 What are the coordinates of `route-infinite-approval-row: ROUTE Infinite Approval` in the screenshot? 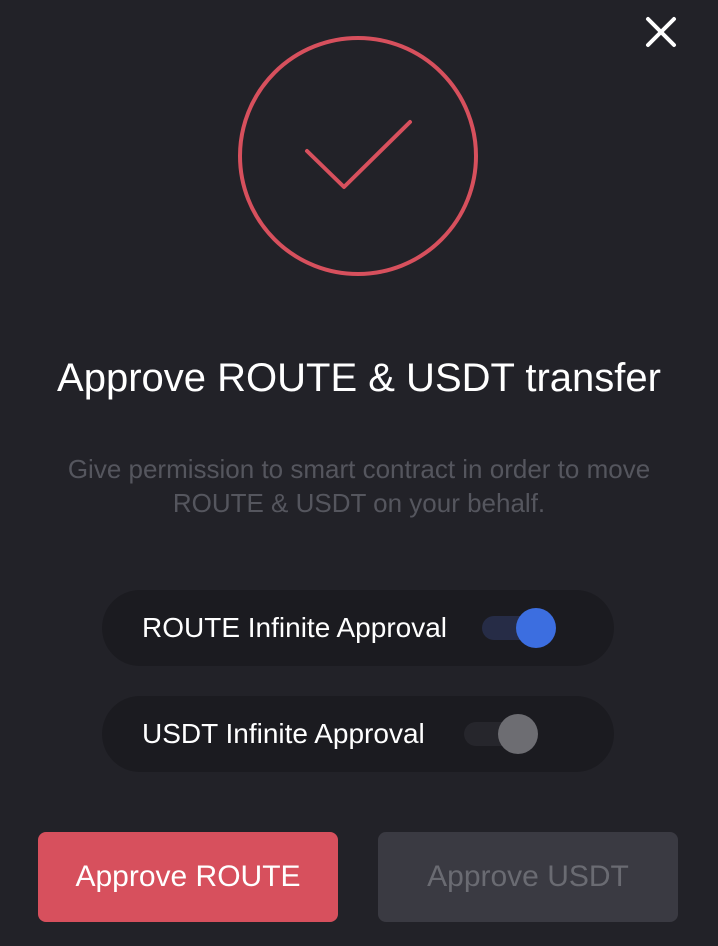 It's located at (358, 628).